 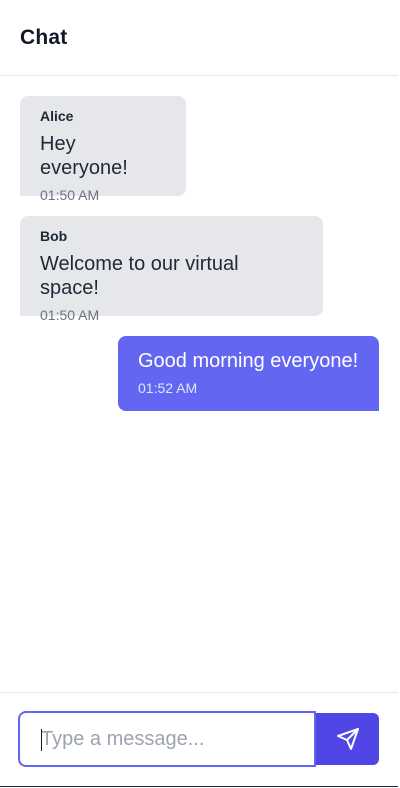 I want to click on page-title: Chat, so click(x=44, y=37).